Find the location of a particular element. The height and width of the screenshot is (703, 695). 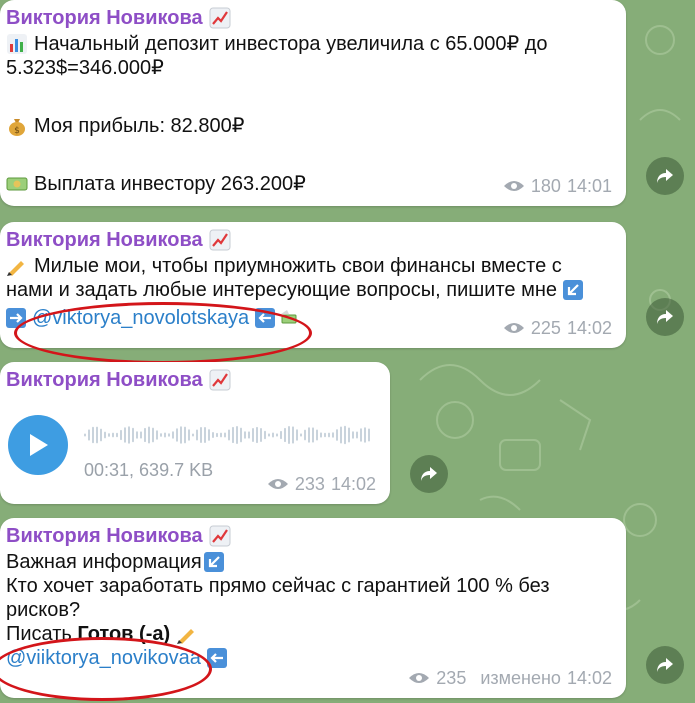

message-meta: 180 14:01 is located at coordinates (557, 186).